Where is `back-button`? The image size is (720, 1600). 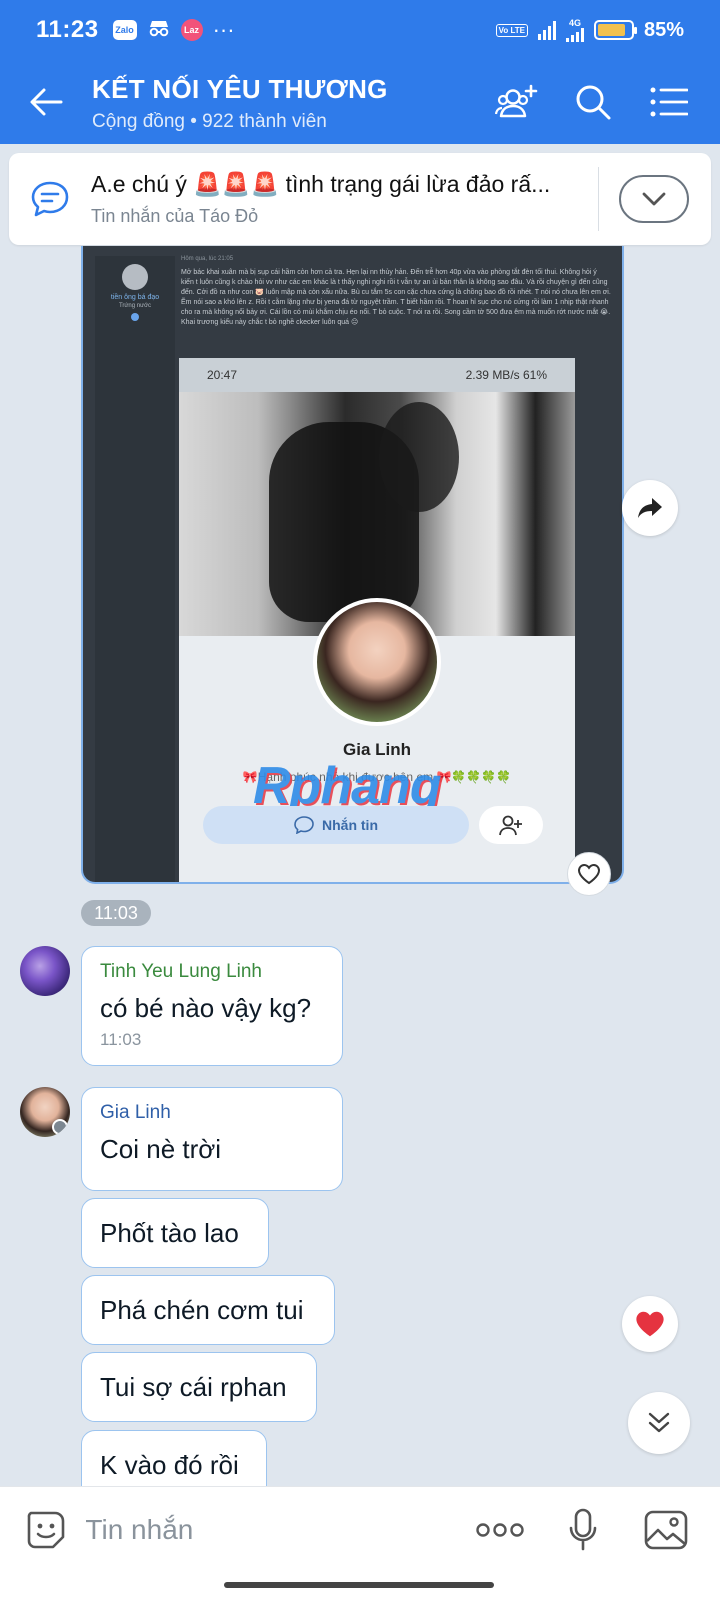 back-button is located at coordinates (46, 102).